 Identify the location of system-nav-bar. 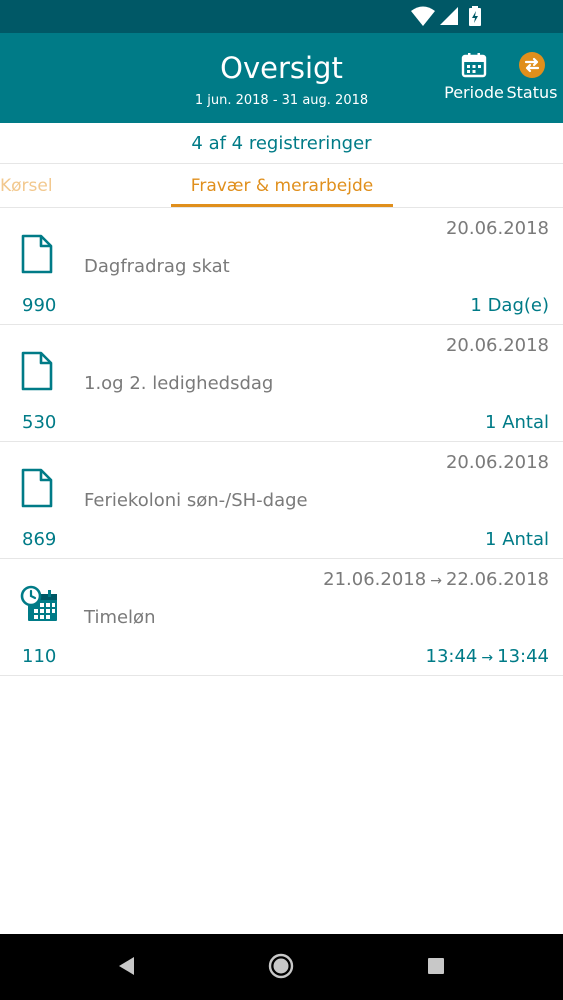
(281, 967).